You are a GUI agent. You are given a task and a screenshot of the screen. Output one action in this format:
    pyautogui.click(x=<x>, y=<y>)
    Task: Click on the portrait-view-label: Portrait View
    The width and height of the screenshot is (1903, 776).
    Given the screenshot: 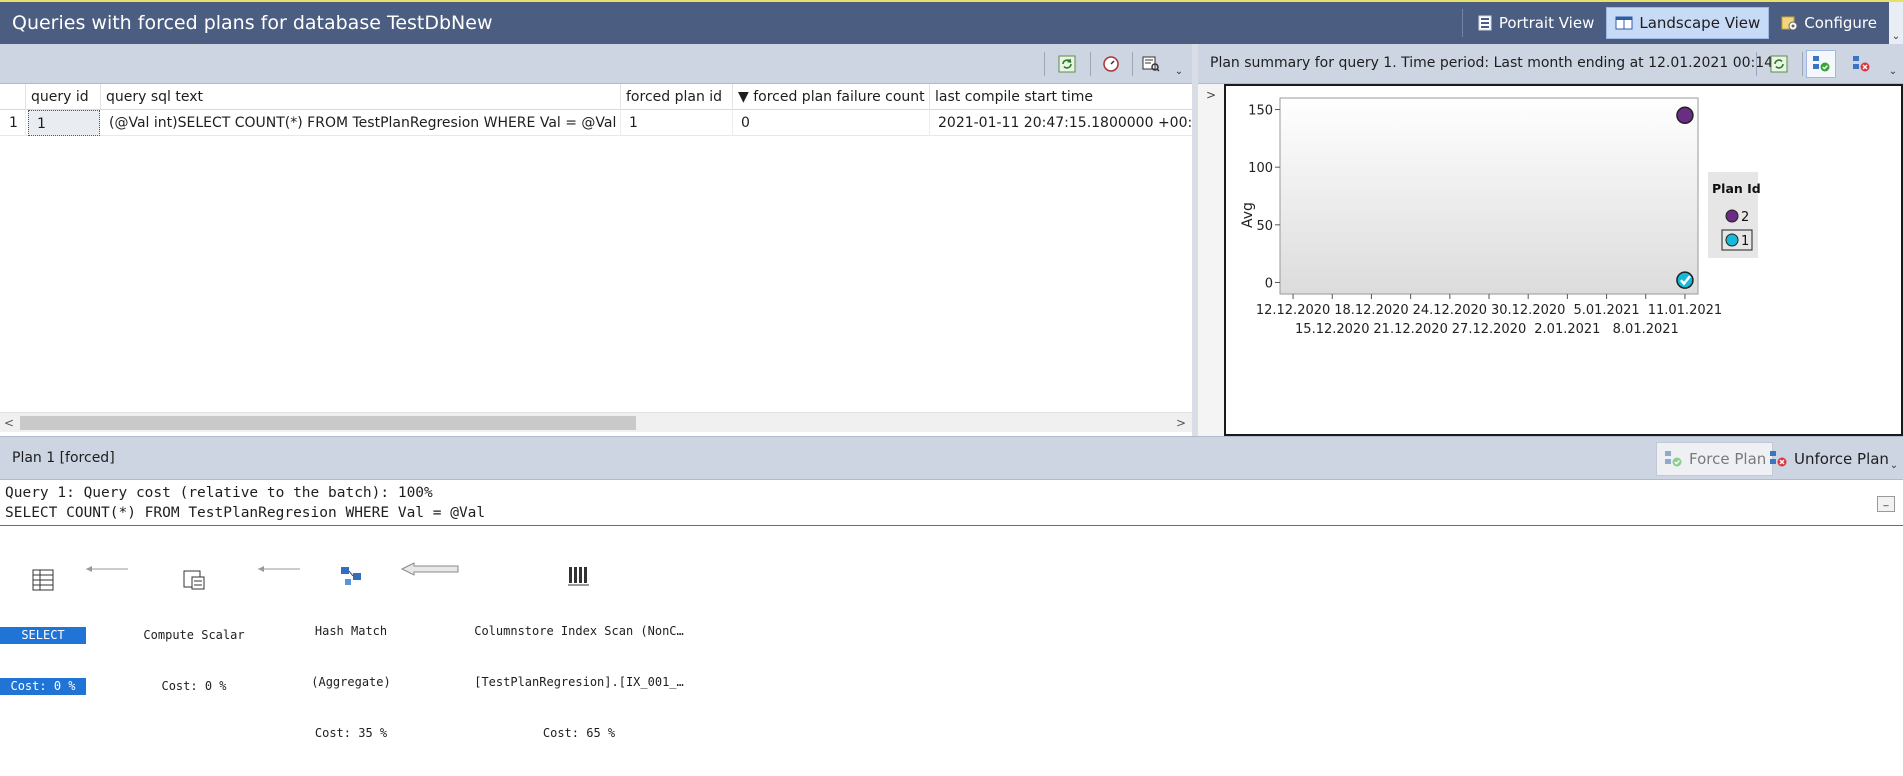 What is the action you would take?
    pyautogui.click(x=1546, y=23)
    